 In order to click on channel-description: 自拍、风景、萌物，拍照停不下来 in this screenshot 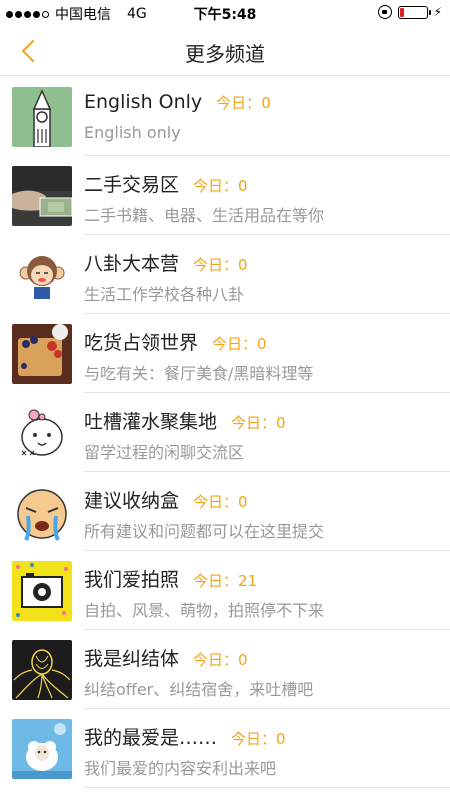, I will do `click(204, 610)`.